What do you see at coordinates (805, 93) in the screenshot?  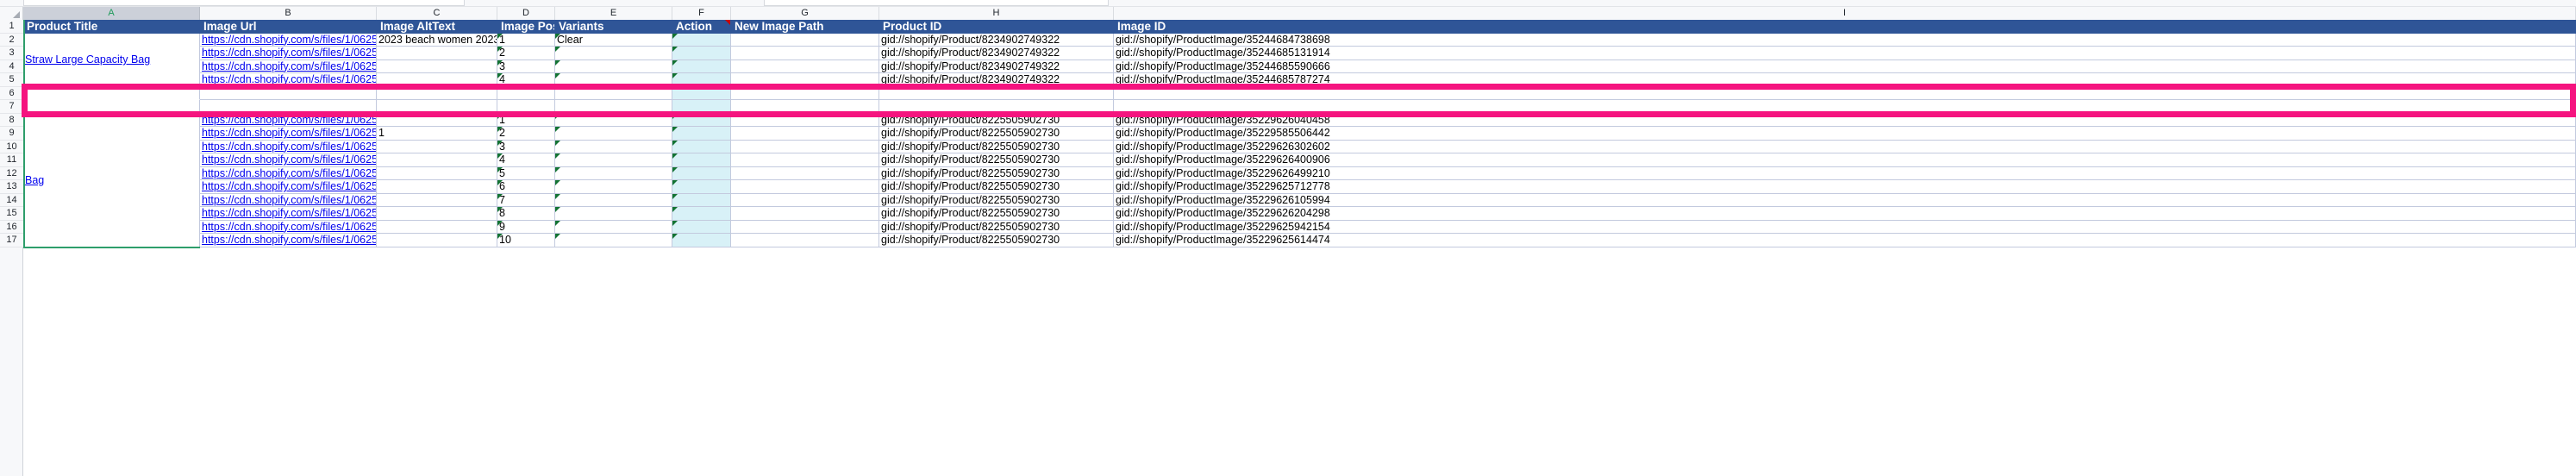 I see `cell-g6` at bounding box center [805, 93].